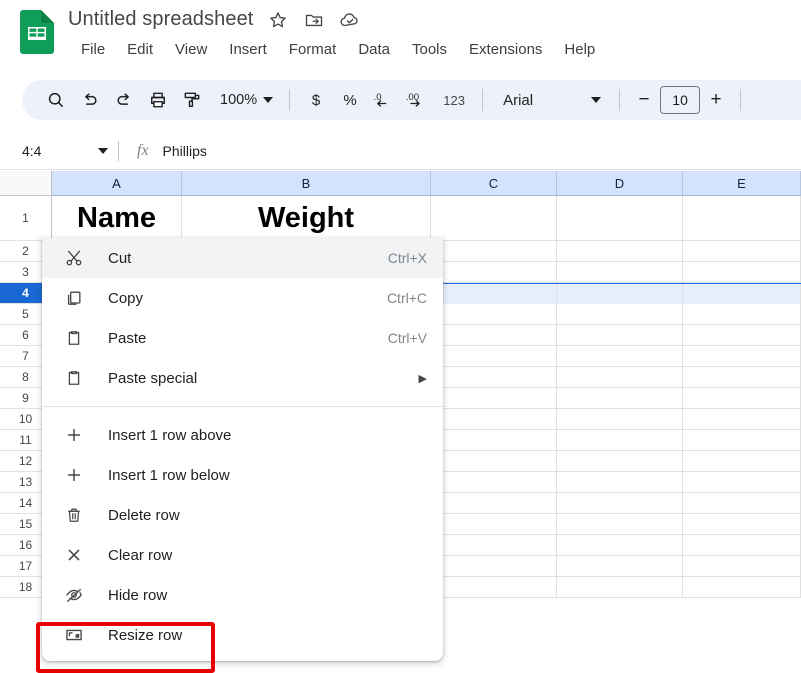 This screenshot has height=673, width=801. I want to click on column-header-b: B, so click(306, 183).